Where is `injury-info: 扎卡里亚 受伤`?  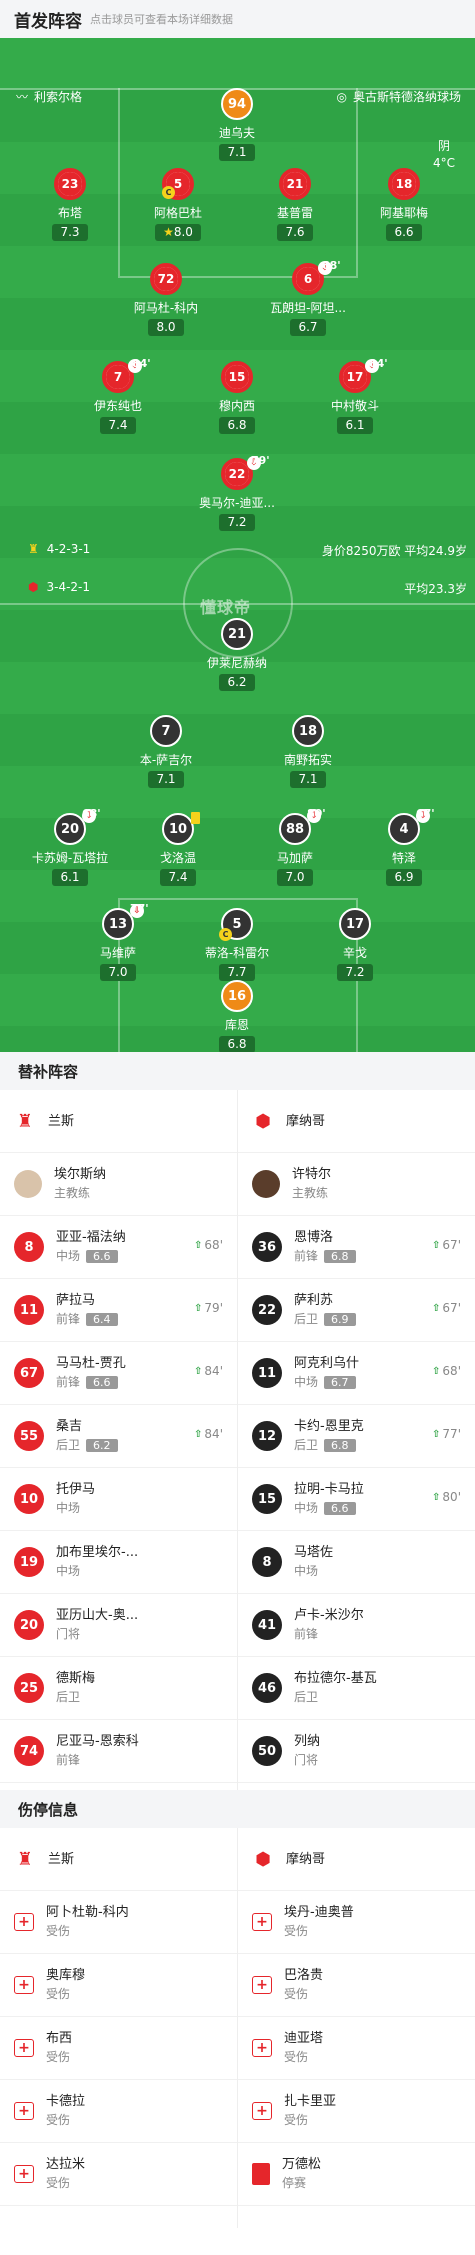 injury-info: 扎卡里亚 受伤 is located at coordinates (310, 2111).